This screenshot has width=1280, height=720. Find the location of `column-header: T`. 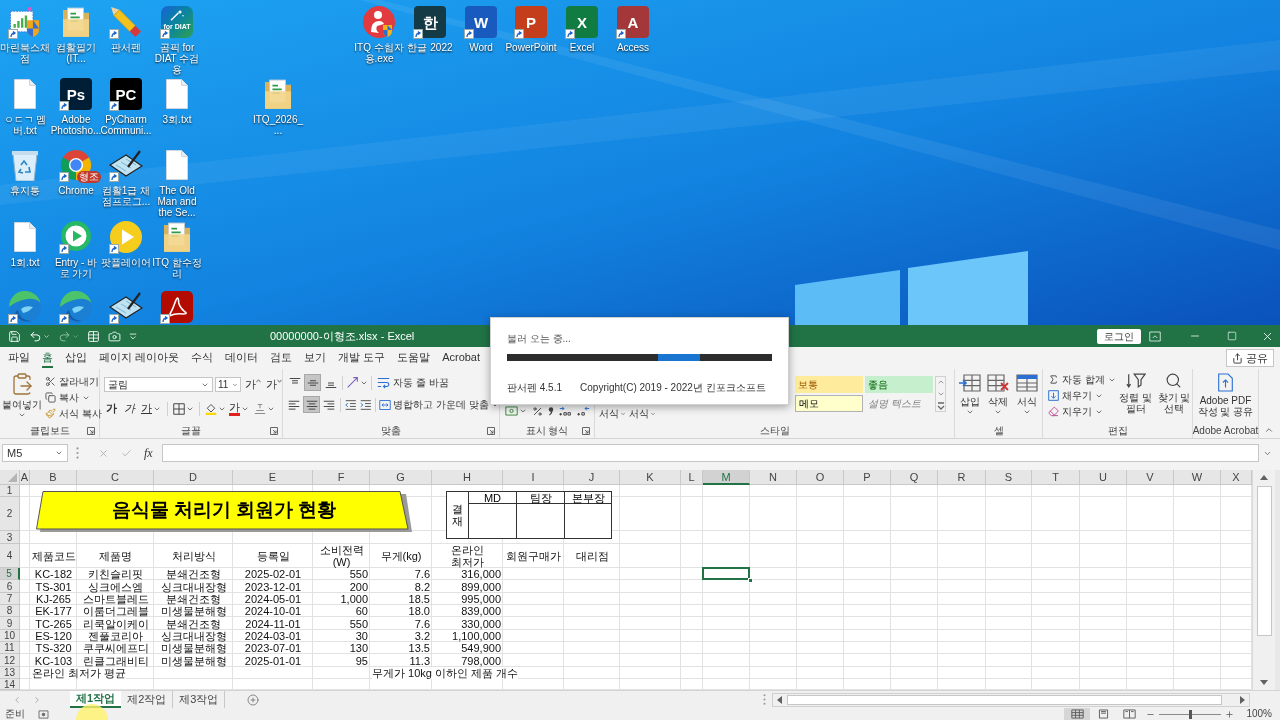

column-header: T is located at coordinates (1056, 477).